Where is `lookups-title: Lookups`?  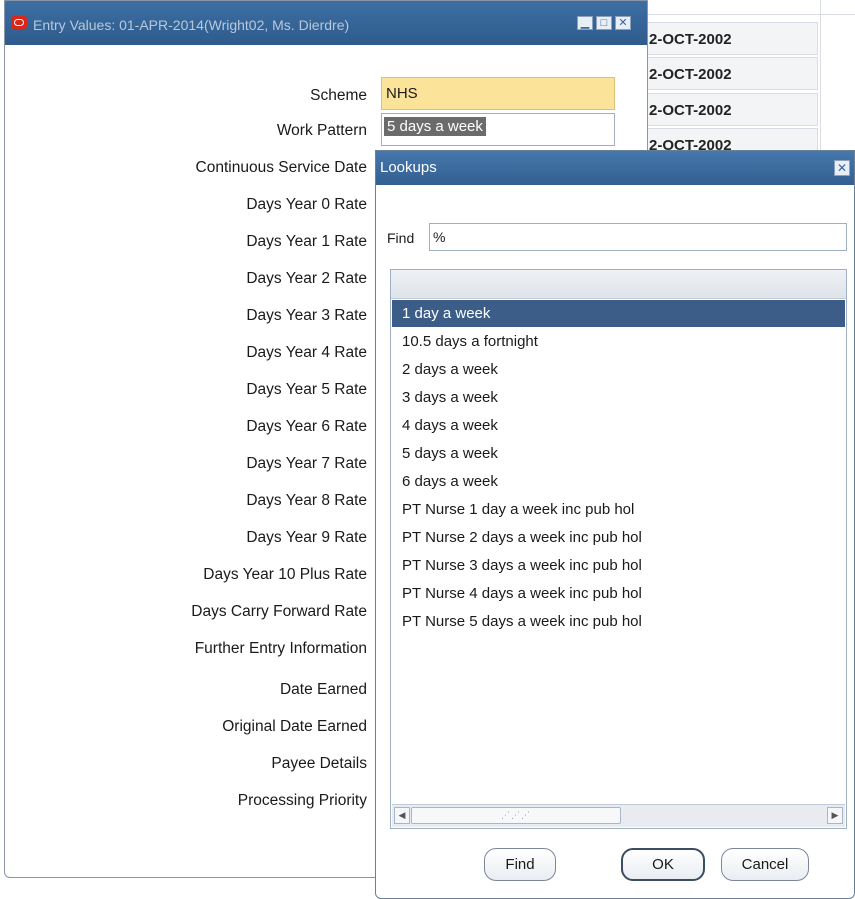
lookups-title: Lookups is located at coordinates (408, 167).